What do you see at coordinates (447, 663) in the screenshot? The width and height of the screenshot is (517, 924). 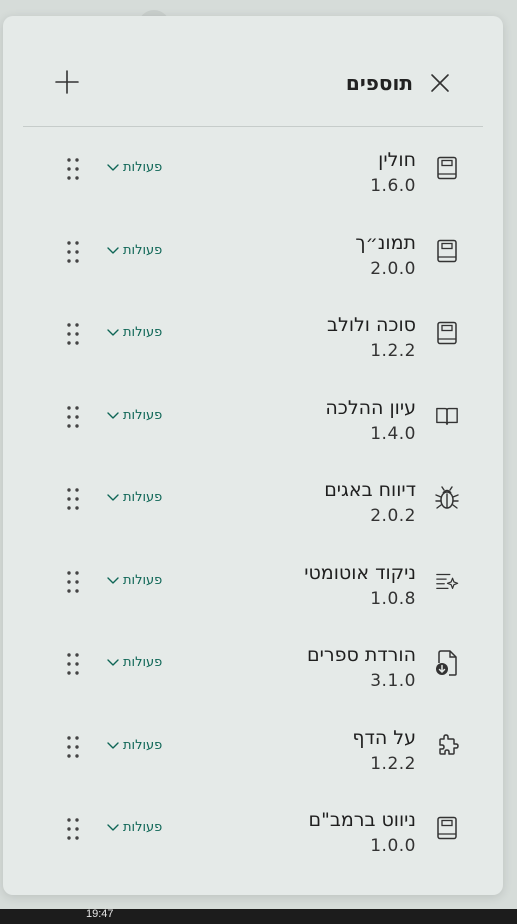 I see `document-download-icon` at bounding box center [447, 663].